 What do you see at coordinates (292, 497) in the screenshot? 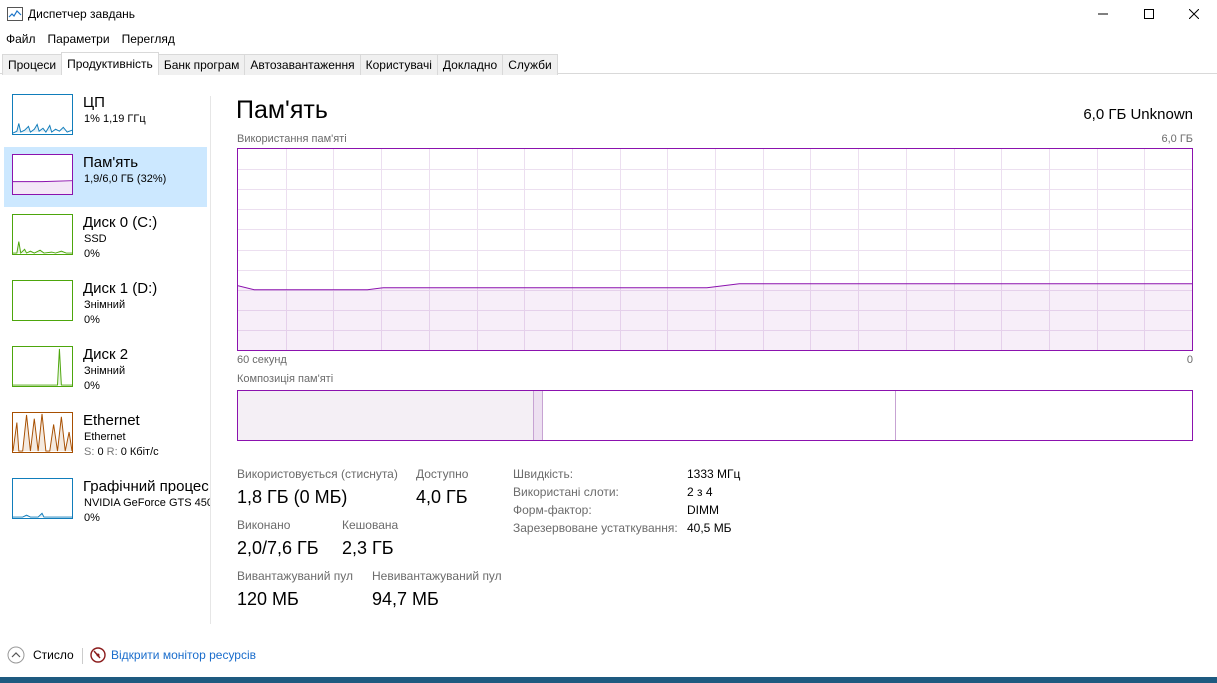
I see `in-use-value: 1,8 ГБ (0 МБ)` at bounding box center [292, 497].